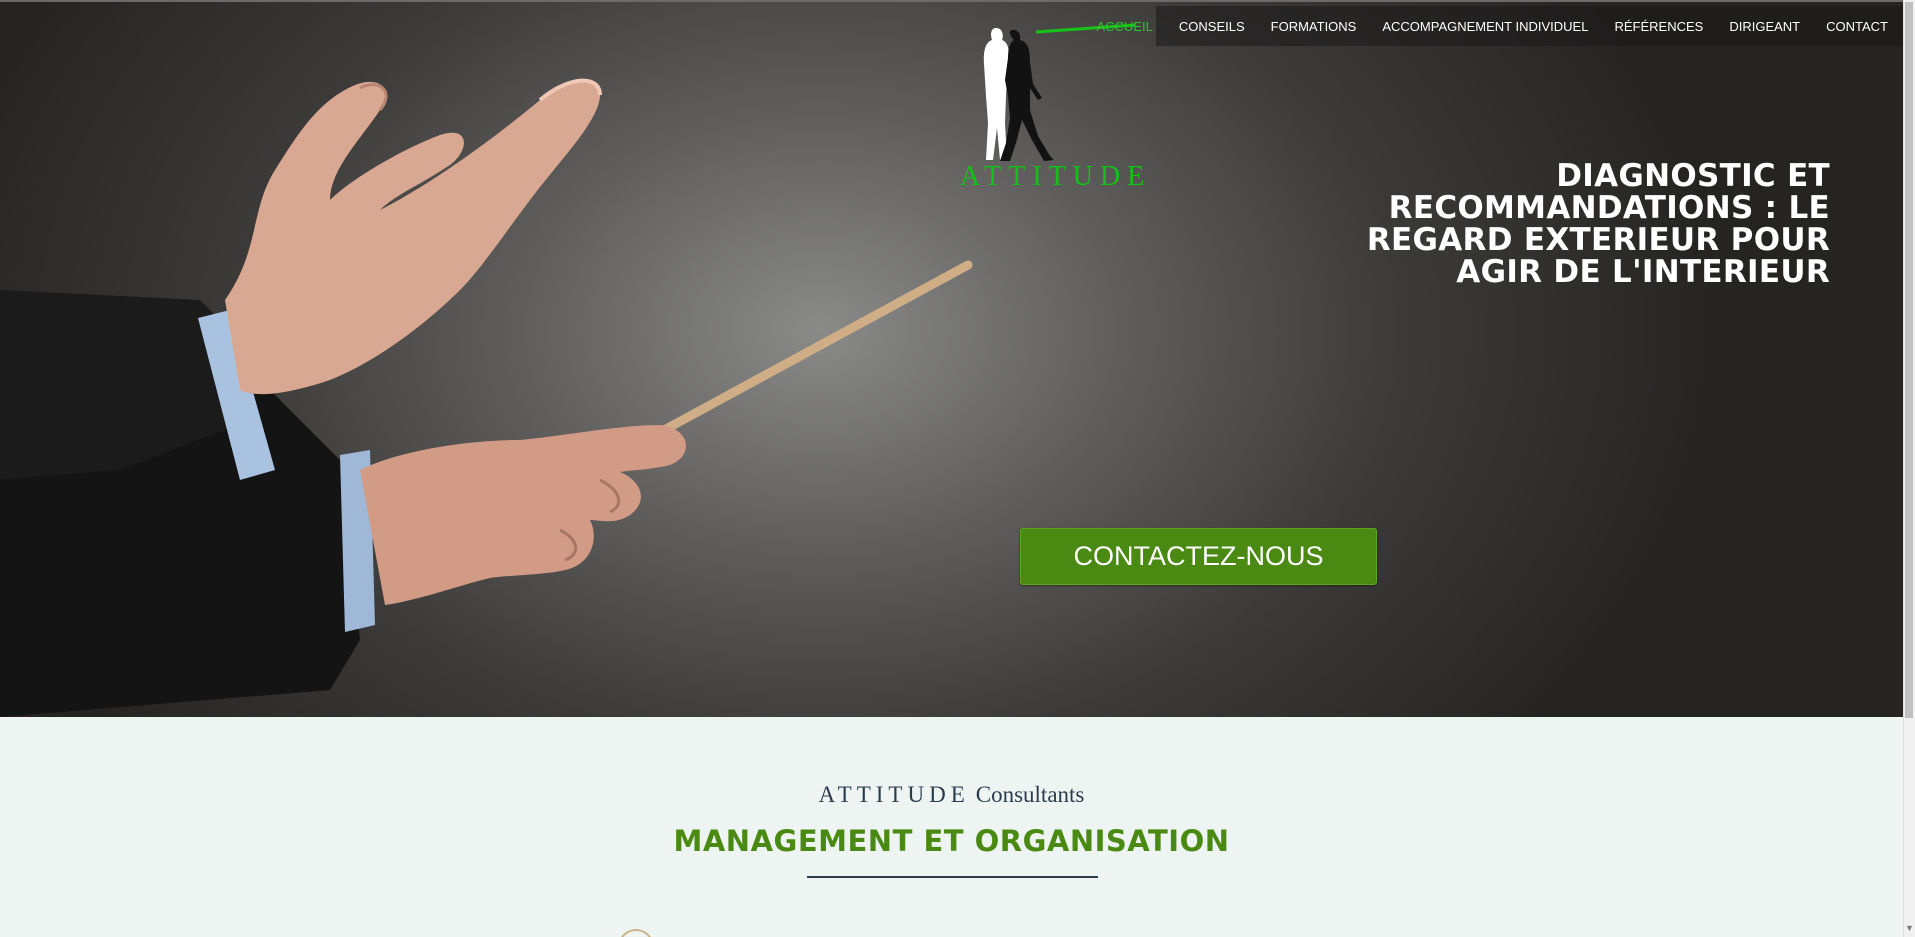 The height and width of the screenshot is (937, 1915). I want to click on section-title: MANAGEMENT ET ORGANISATION, so click(951, 841).